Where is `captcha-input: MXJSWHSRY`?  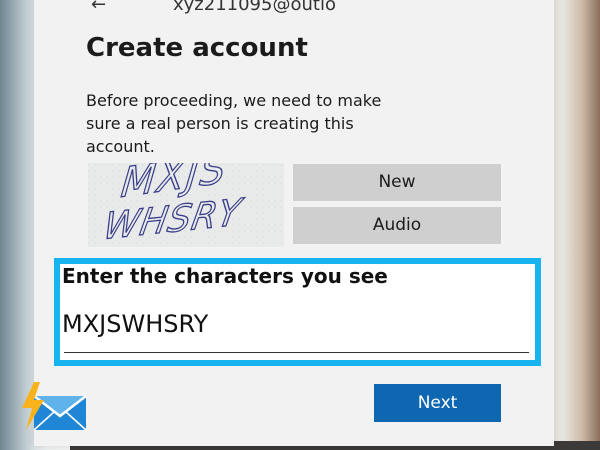 captcha-input: MXJSWHSRY is located at coordinates (295, 324).